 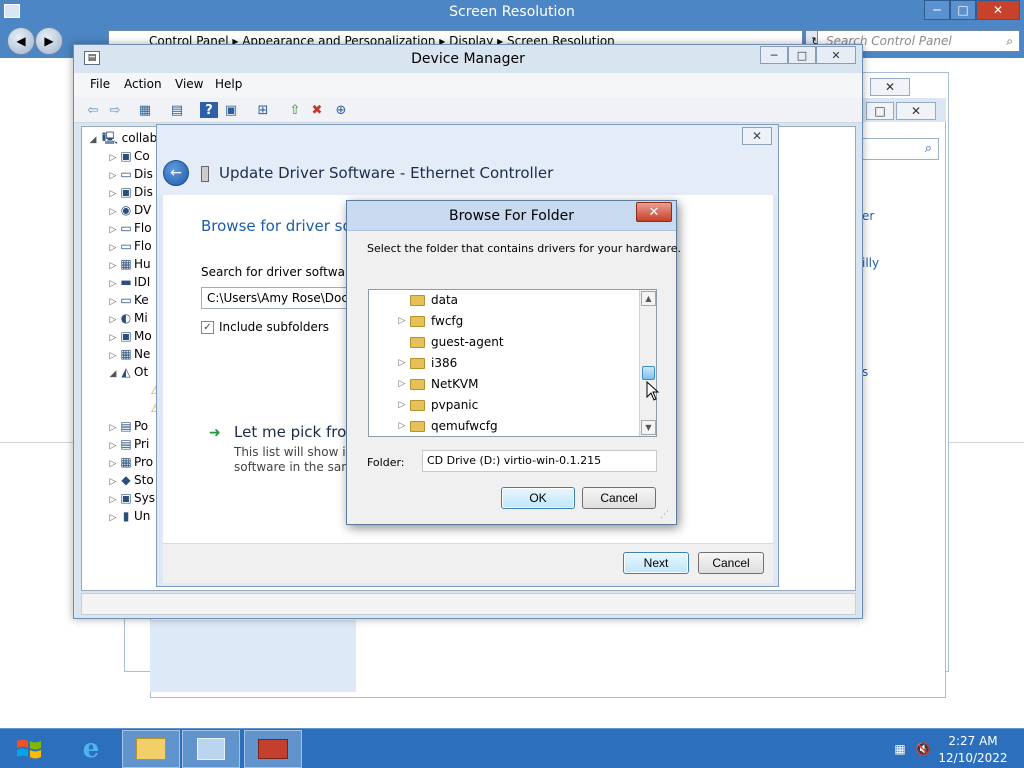 I want to click on toolbox-taskbar-icon, so click(x=273, y=749).